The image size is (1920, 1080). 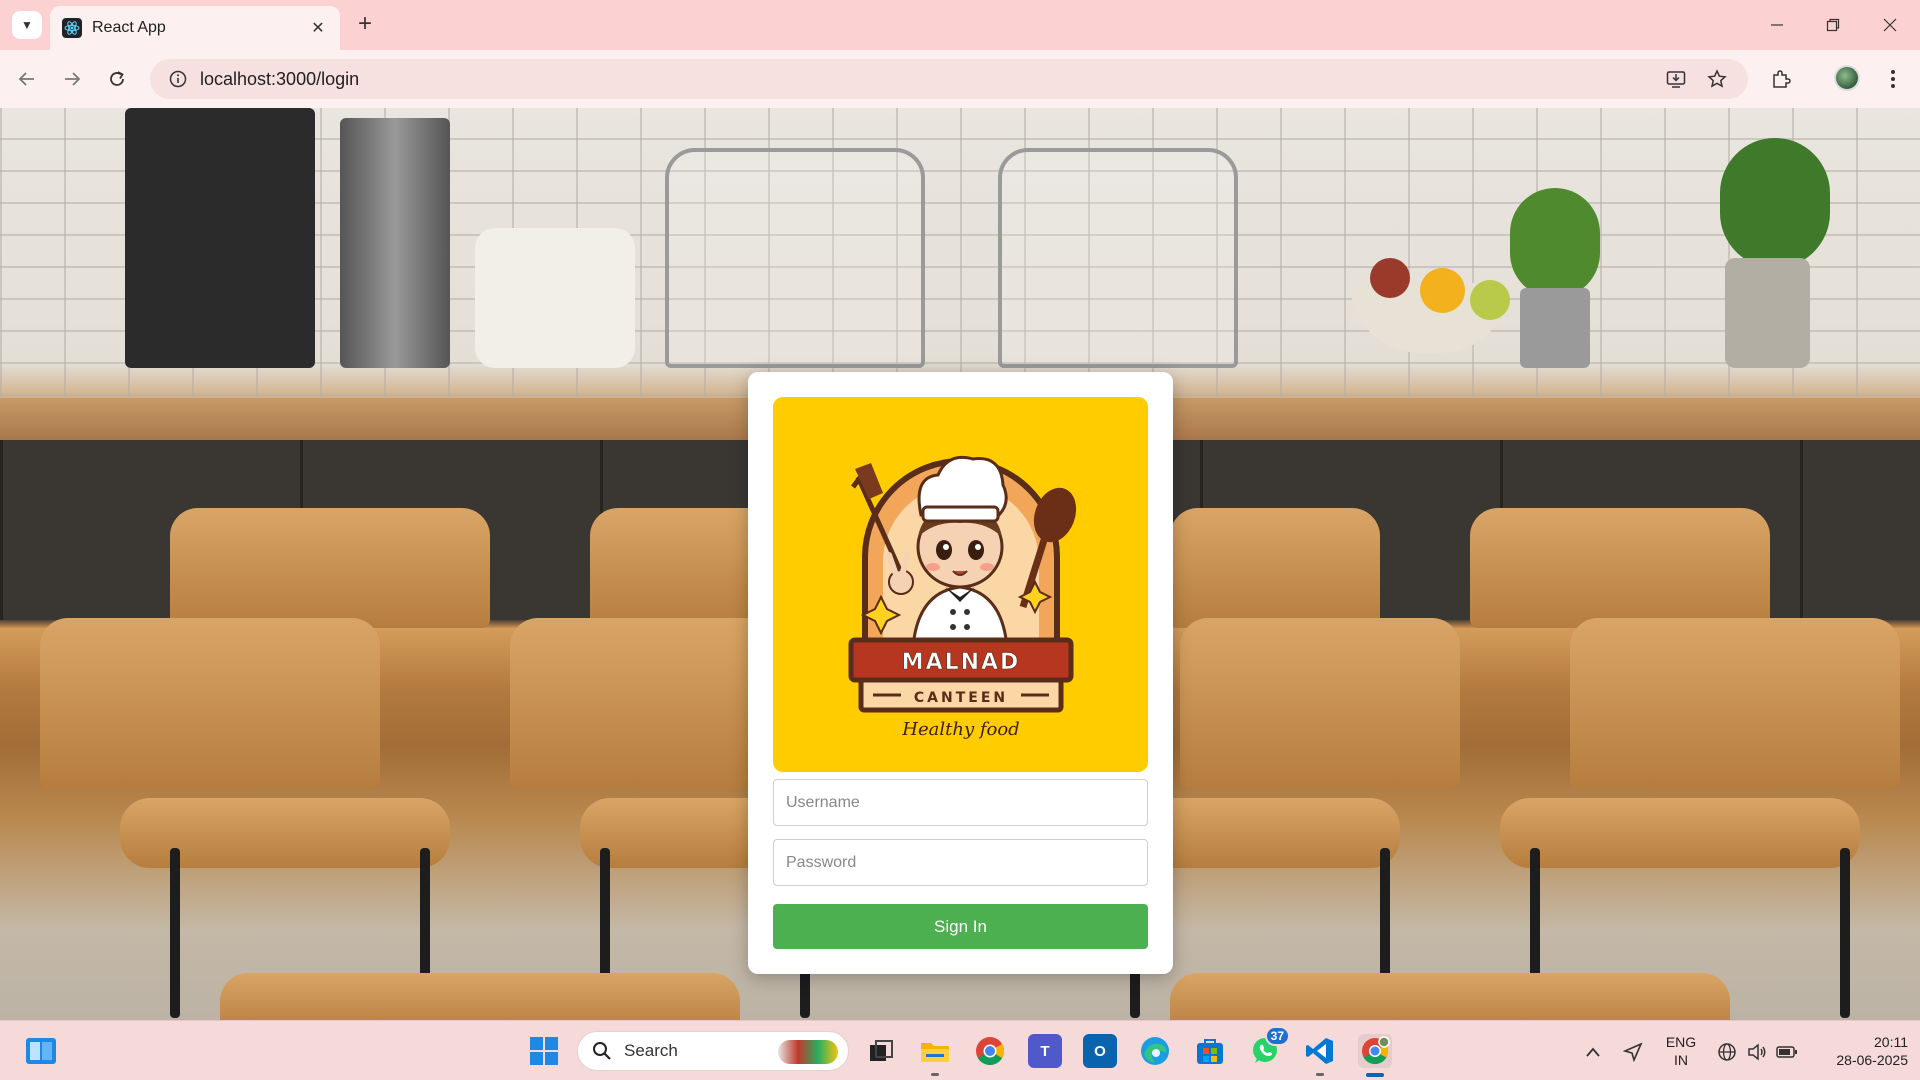 I want to click on show-hidden-icons-chevron-icon, so click(x=1593, y=1052).